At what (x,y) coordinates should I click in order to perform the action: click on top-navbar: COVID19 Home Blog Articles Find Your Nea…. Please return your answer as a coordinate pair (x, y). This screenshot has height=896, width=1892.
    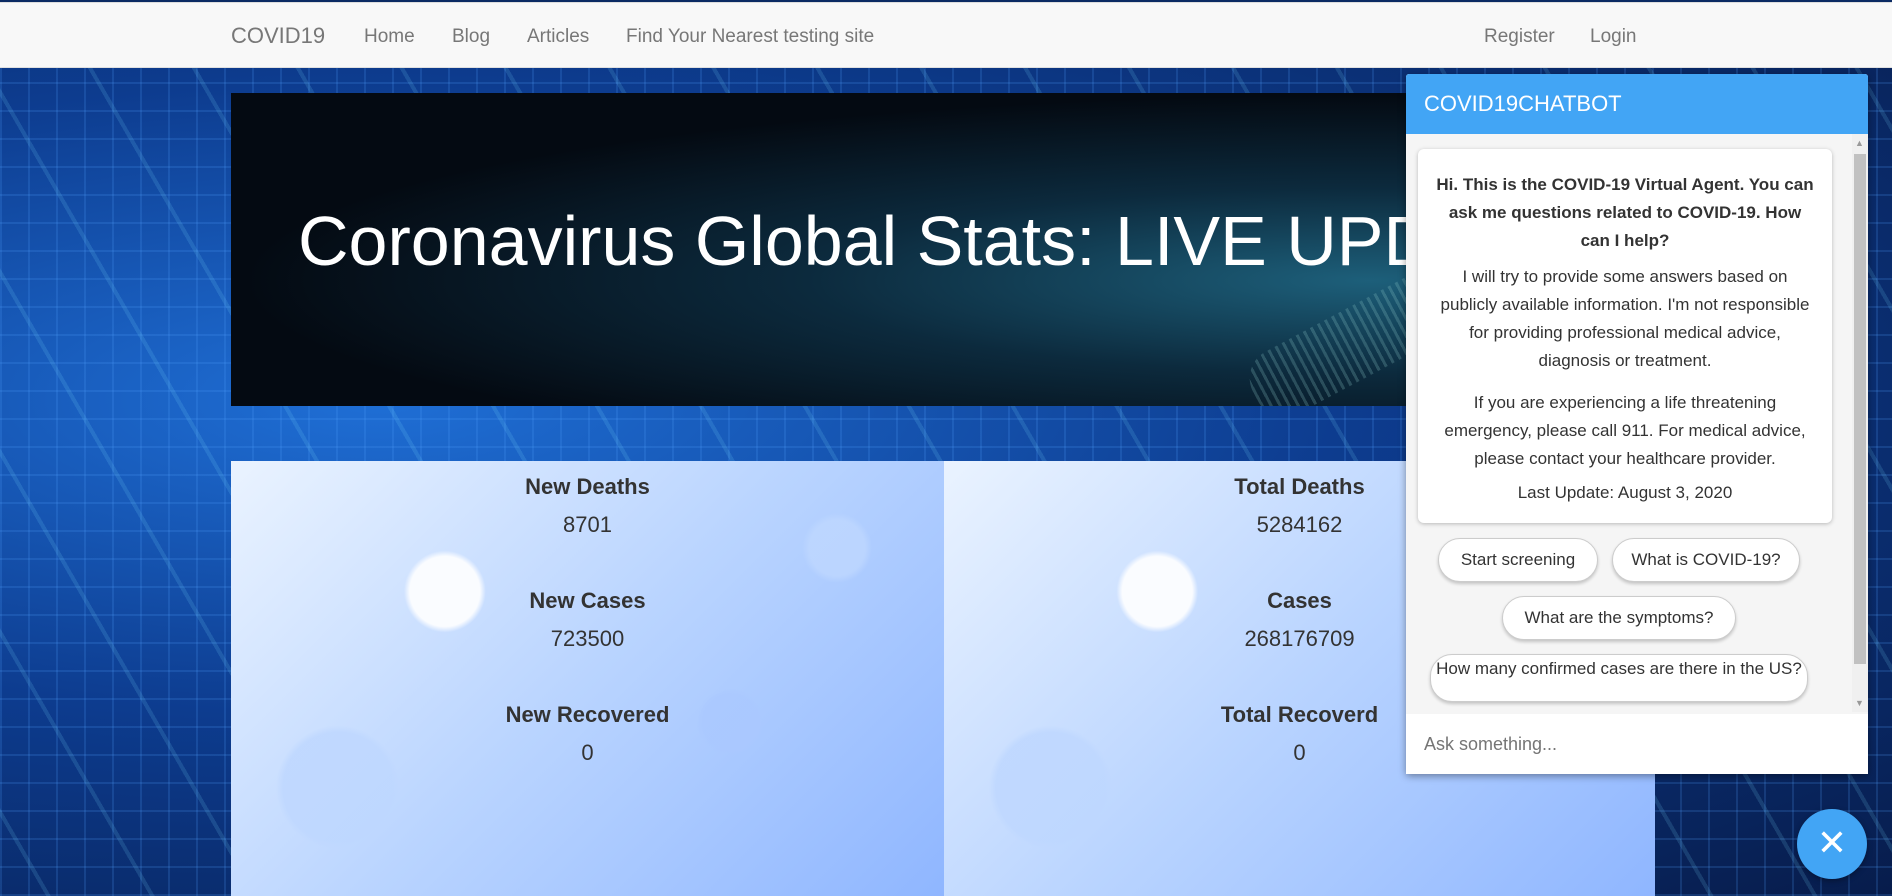
    Looking at the image, I should click on (946, 35).